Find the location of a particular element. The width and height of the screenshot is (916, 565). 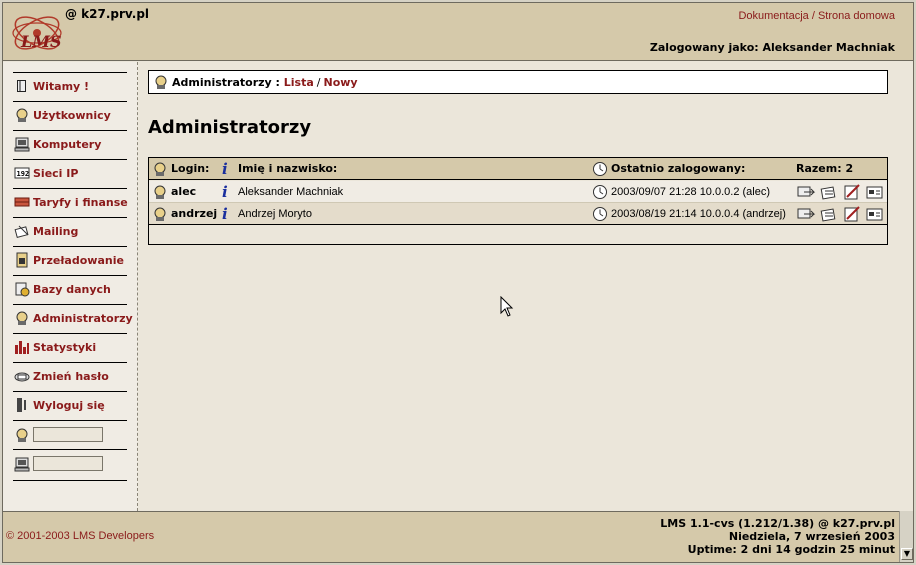

row-name: i Aleksander Machniak is located at coordinates (283, 191).